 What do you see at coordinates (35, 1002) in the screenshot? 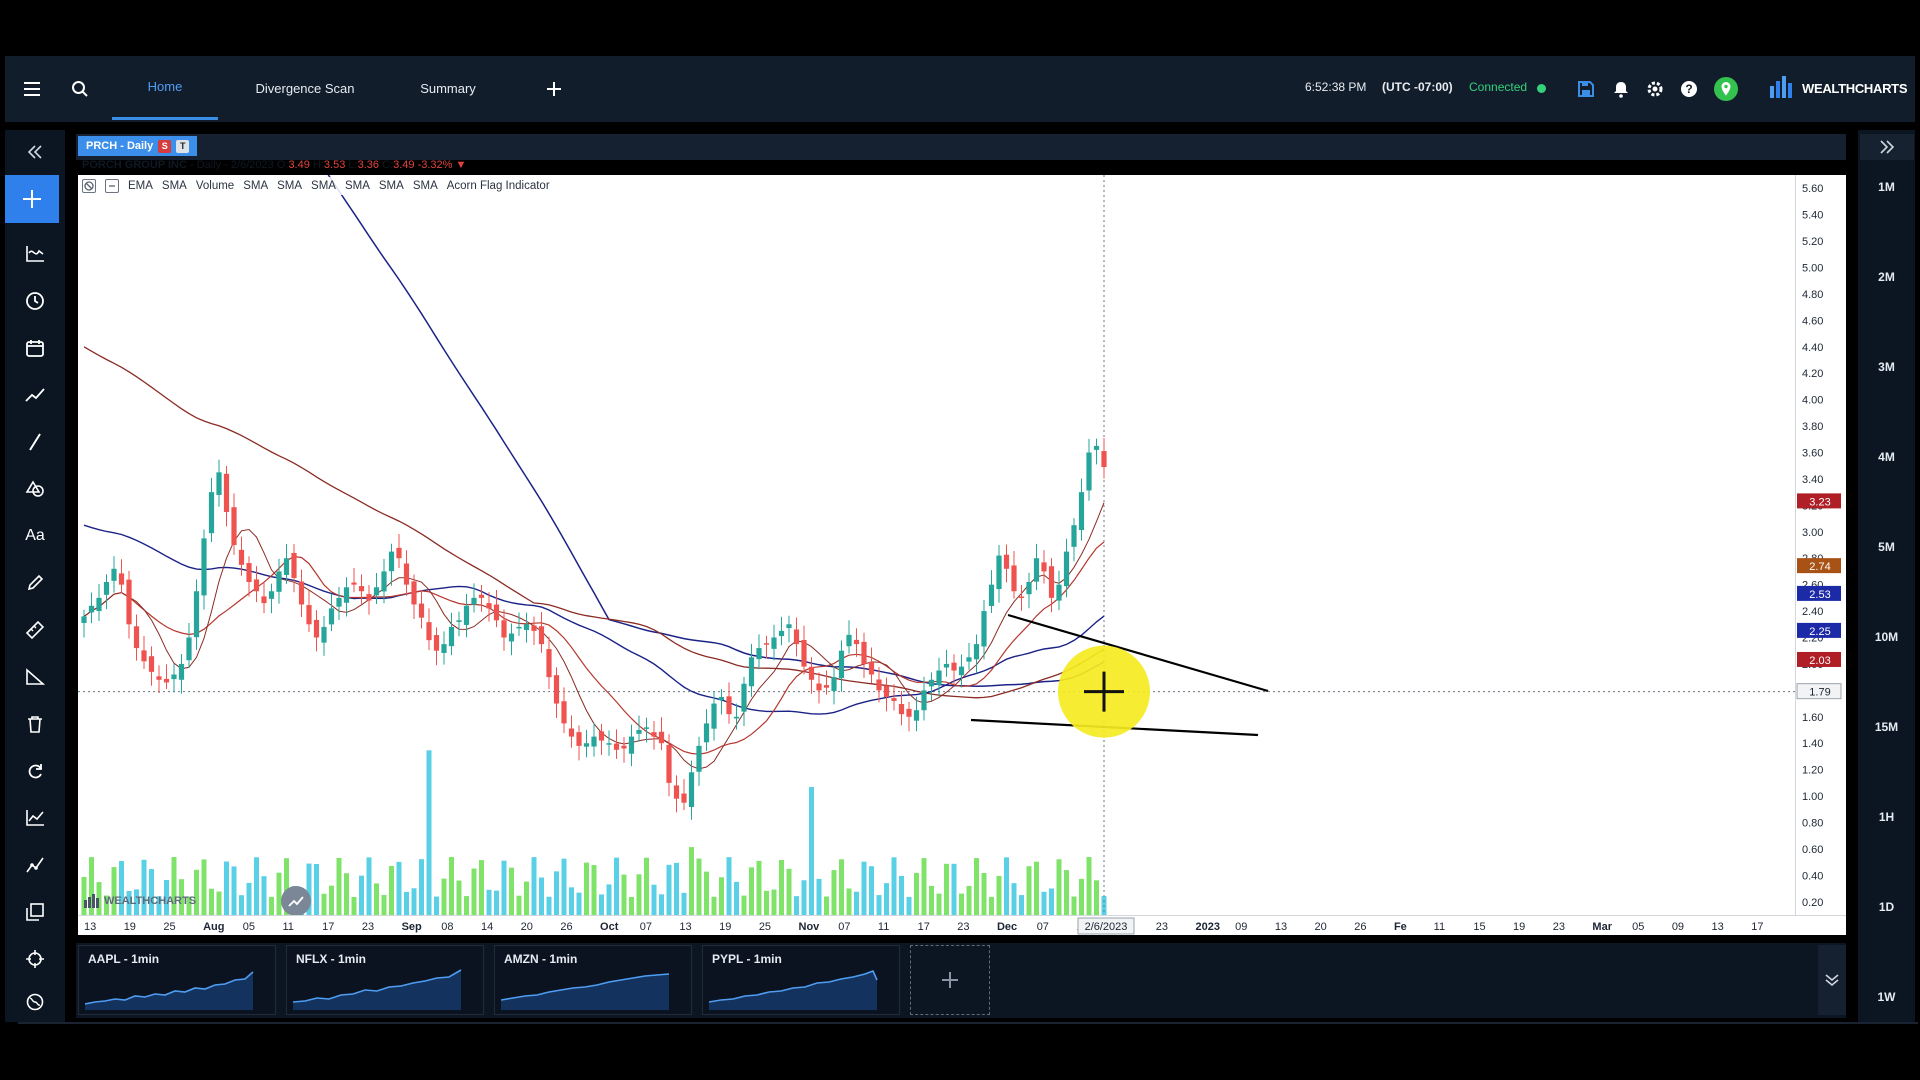
I see `globe-icon` at bounding box center [35, 1002].